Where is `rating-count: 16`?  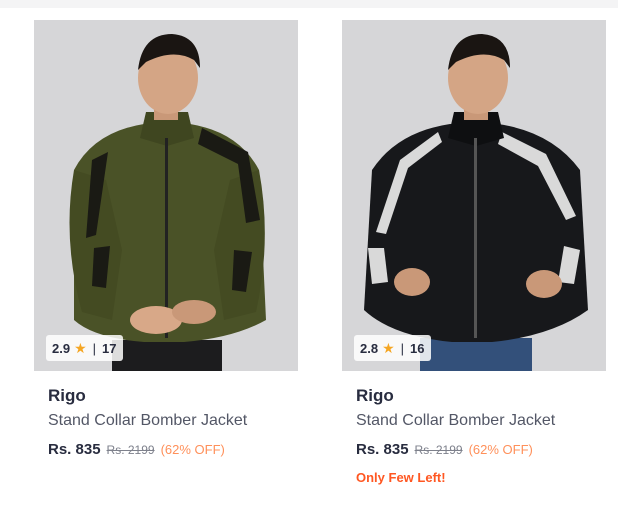
rating-count: 16 is located at coordinates (417, 348).